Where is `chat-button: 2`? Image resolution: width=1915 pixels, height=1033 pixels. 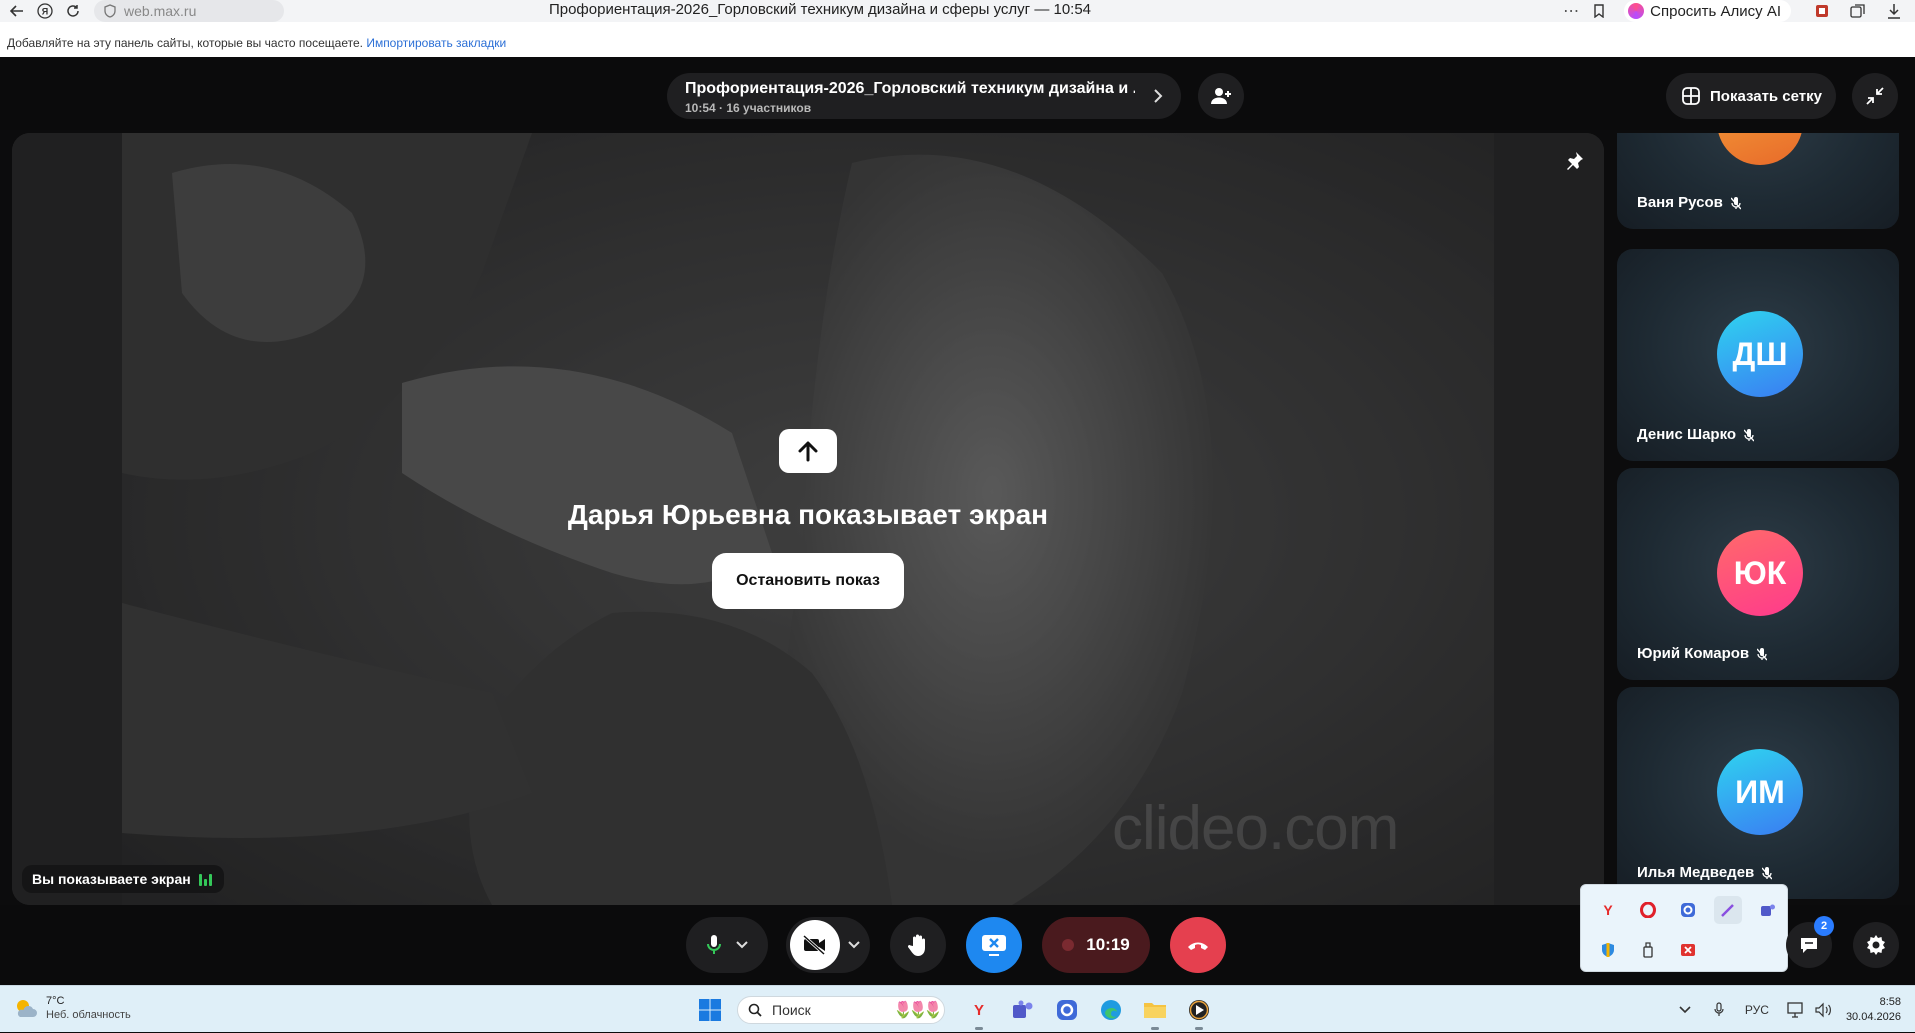 chat-button: 2 is located at coordinates (1810, 942).